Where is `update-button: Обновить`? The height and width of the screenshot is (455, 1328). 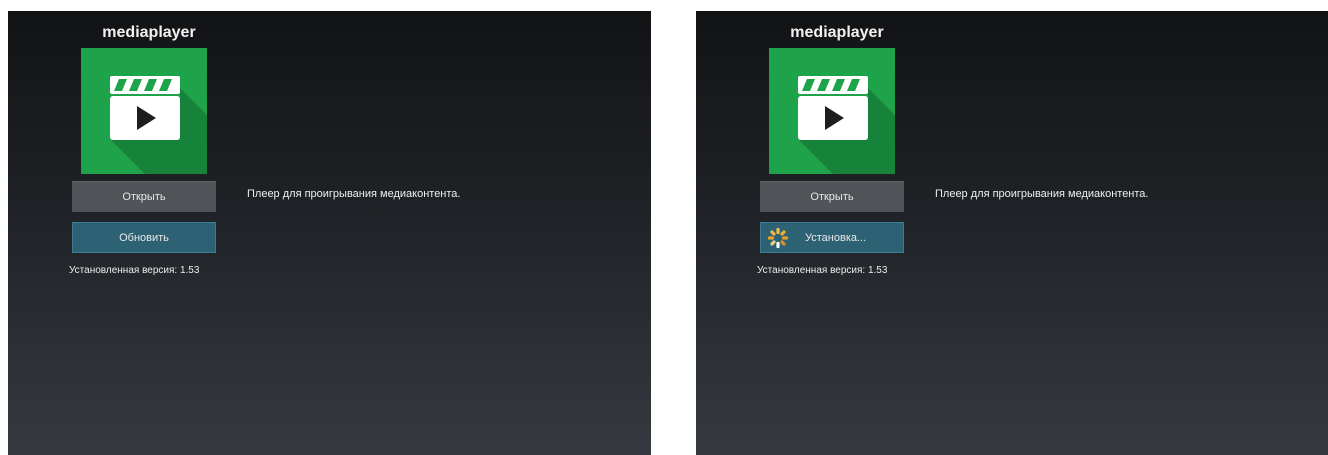
update-button: Обновить is located at coordinates (144, 237).